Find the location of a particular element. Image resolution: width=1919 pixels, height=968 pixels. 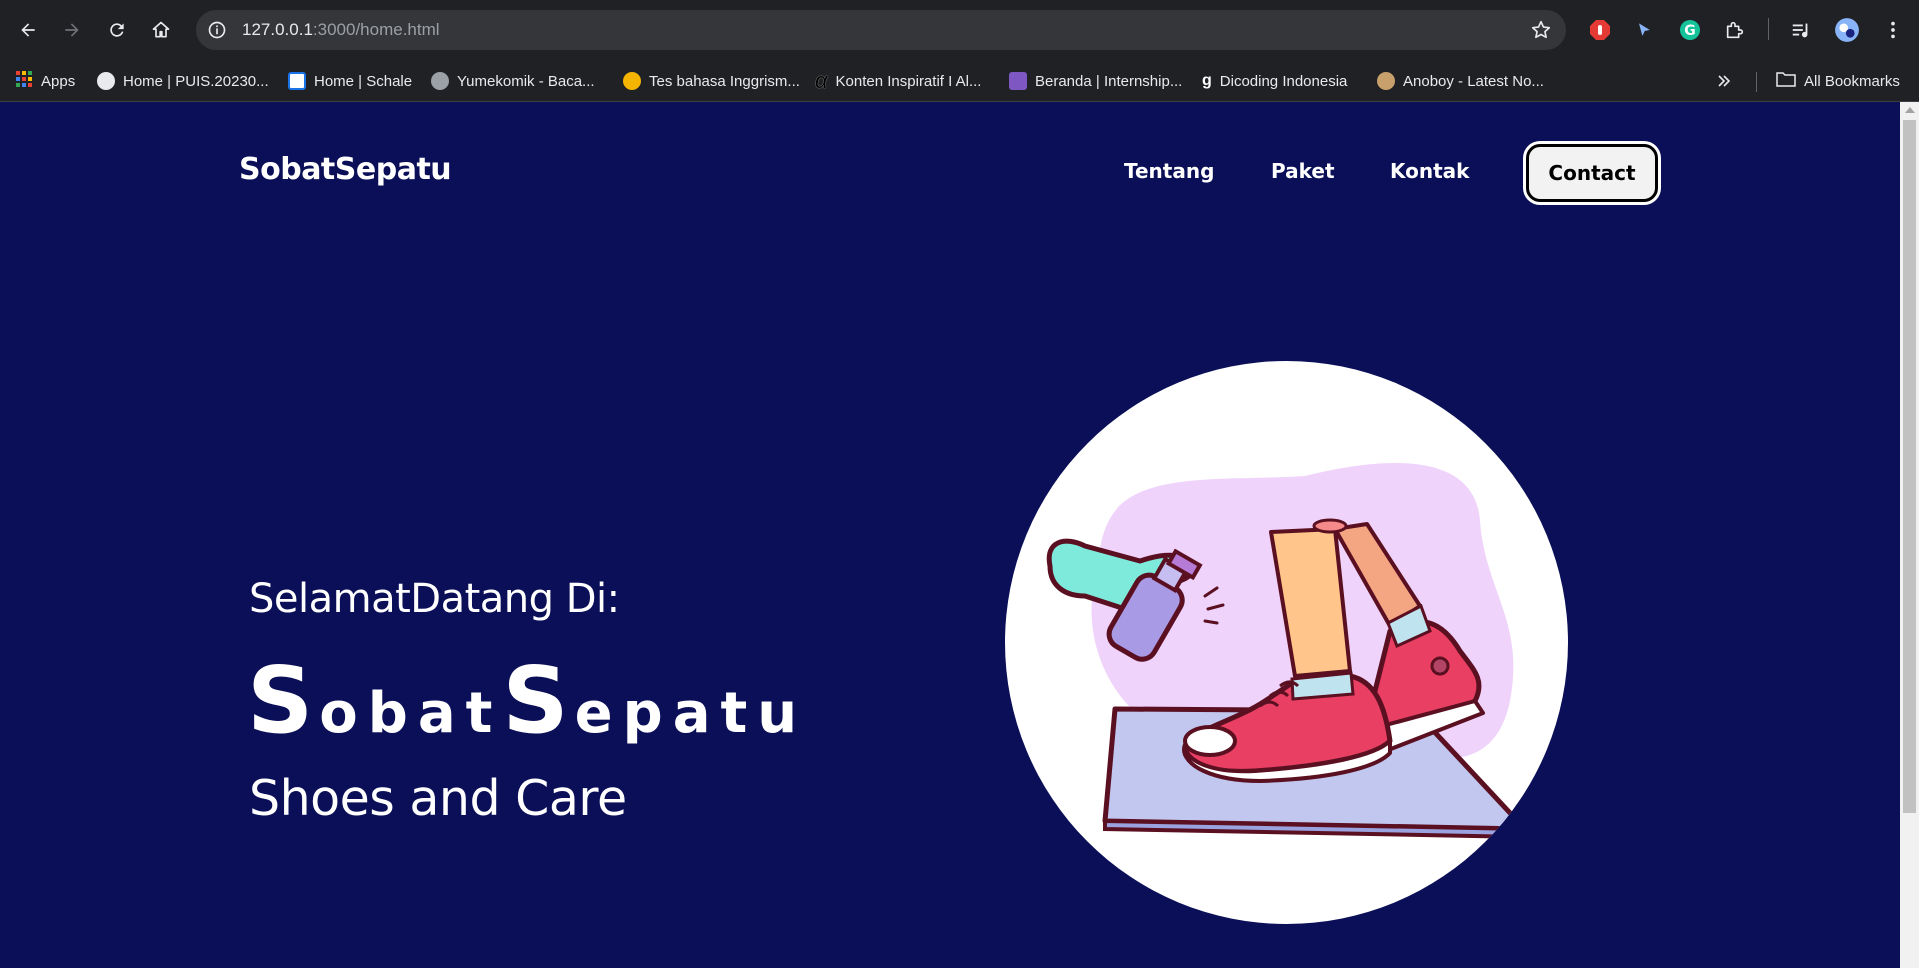

page-scrollbar is located at coordinates (1909, 535).